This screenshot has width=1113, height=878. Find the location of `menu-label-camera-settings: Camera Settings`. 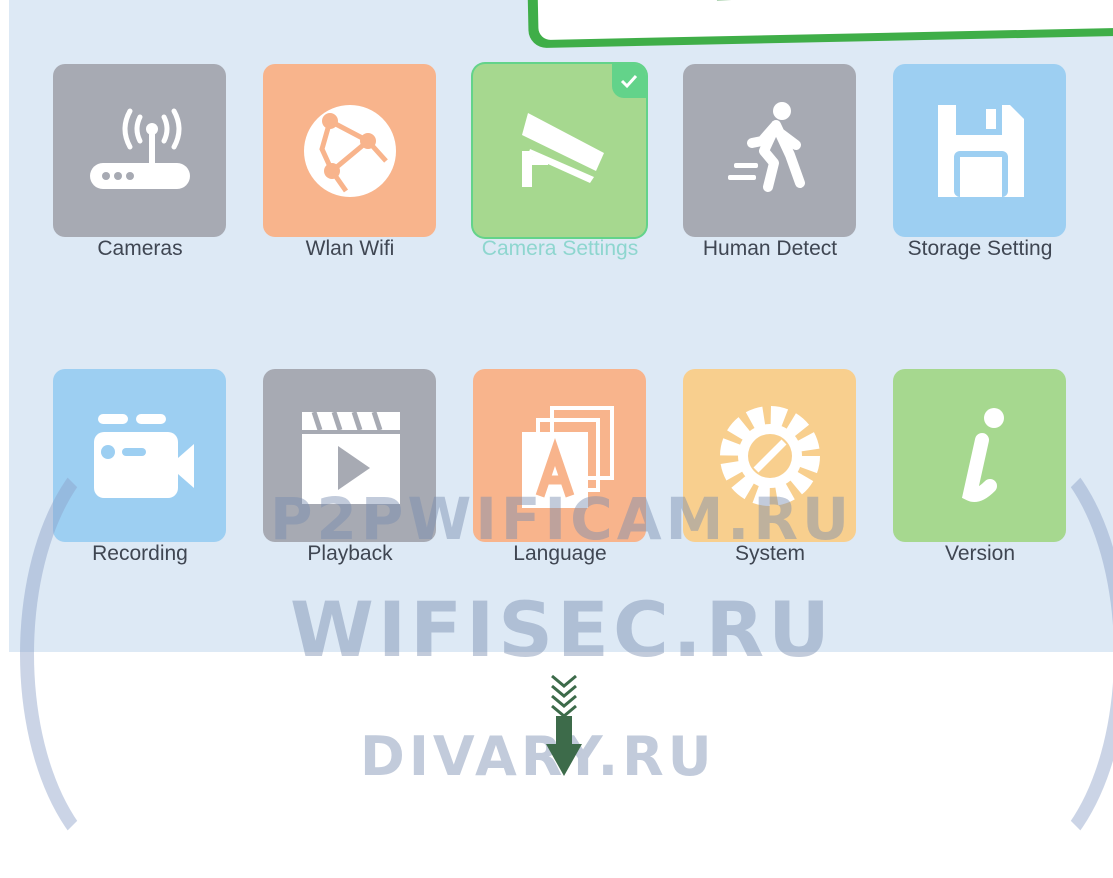

menu-label-camera-settings: Camera Settings is located at coordinates (560, 248).